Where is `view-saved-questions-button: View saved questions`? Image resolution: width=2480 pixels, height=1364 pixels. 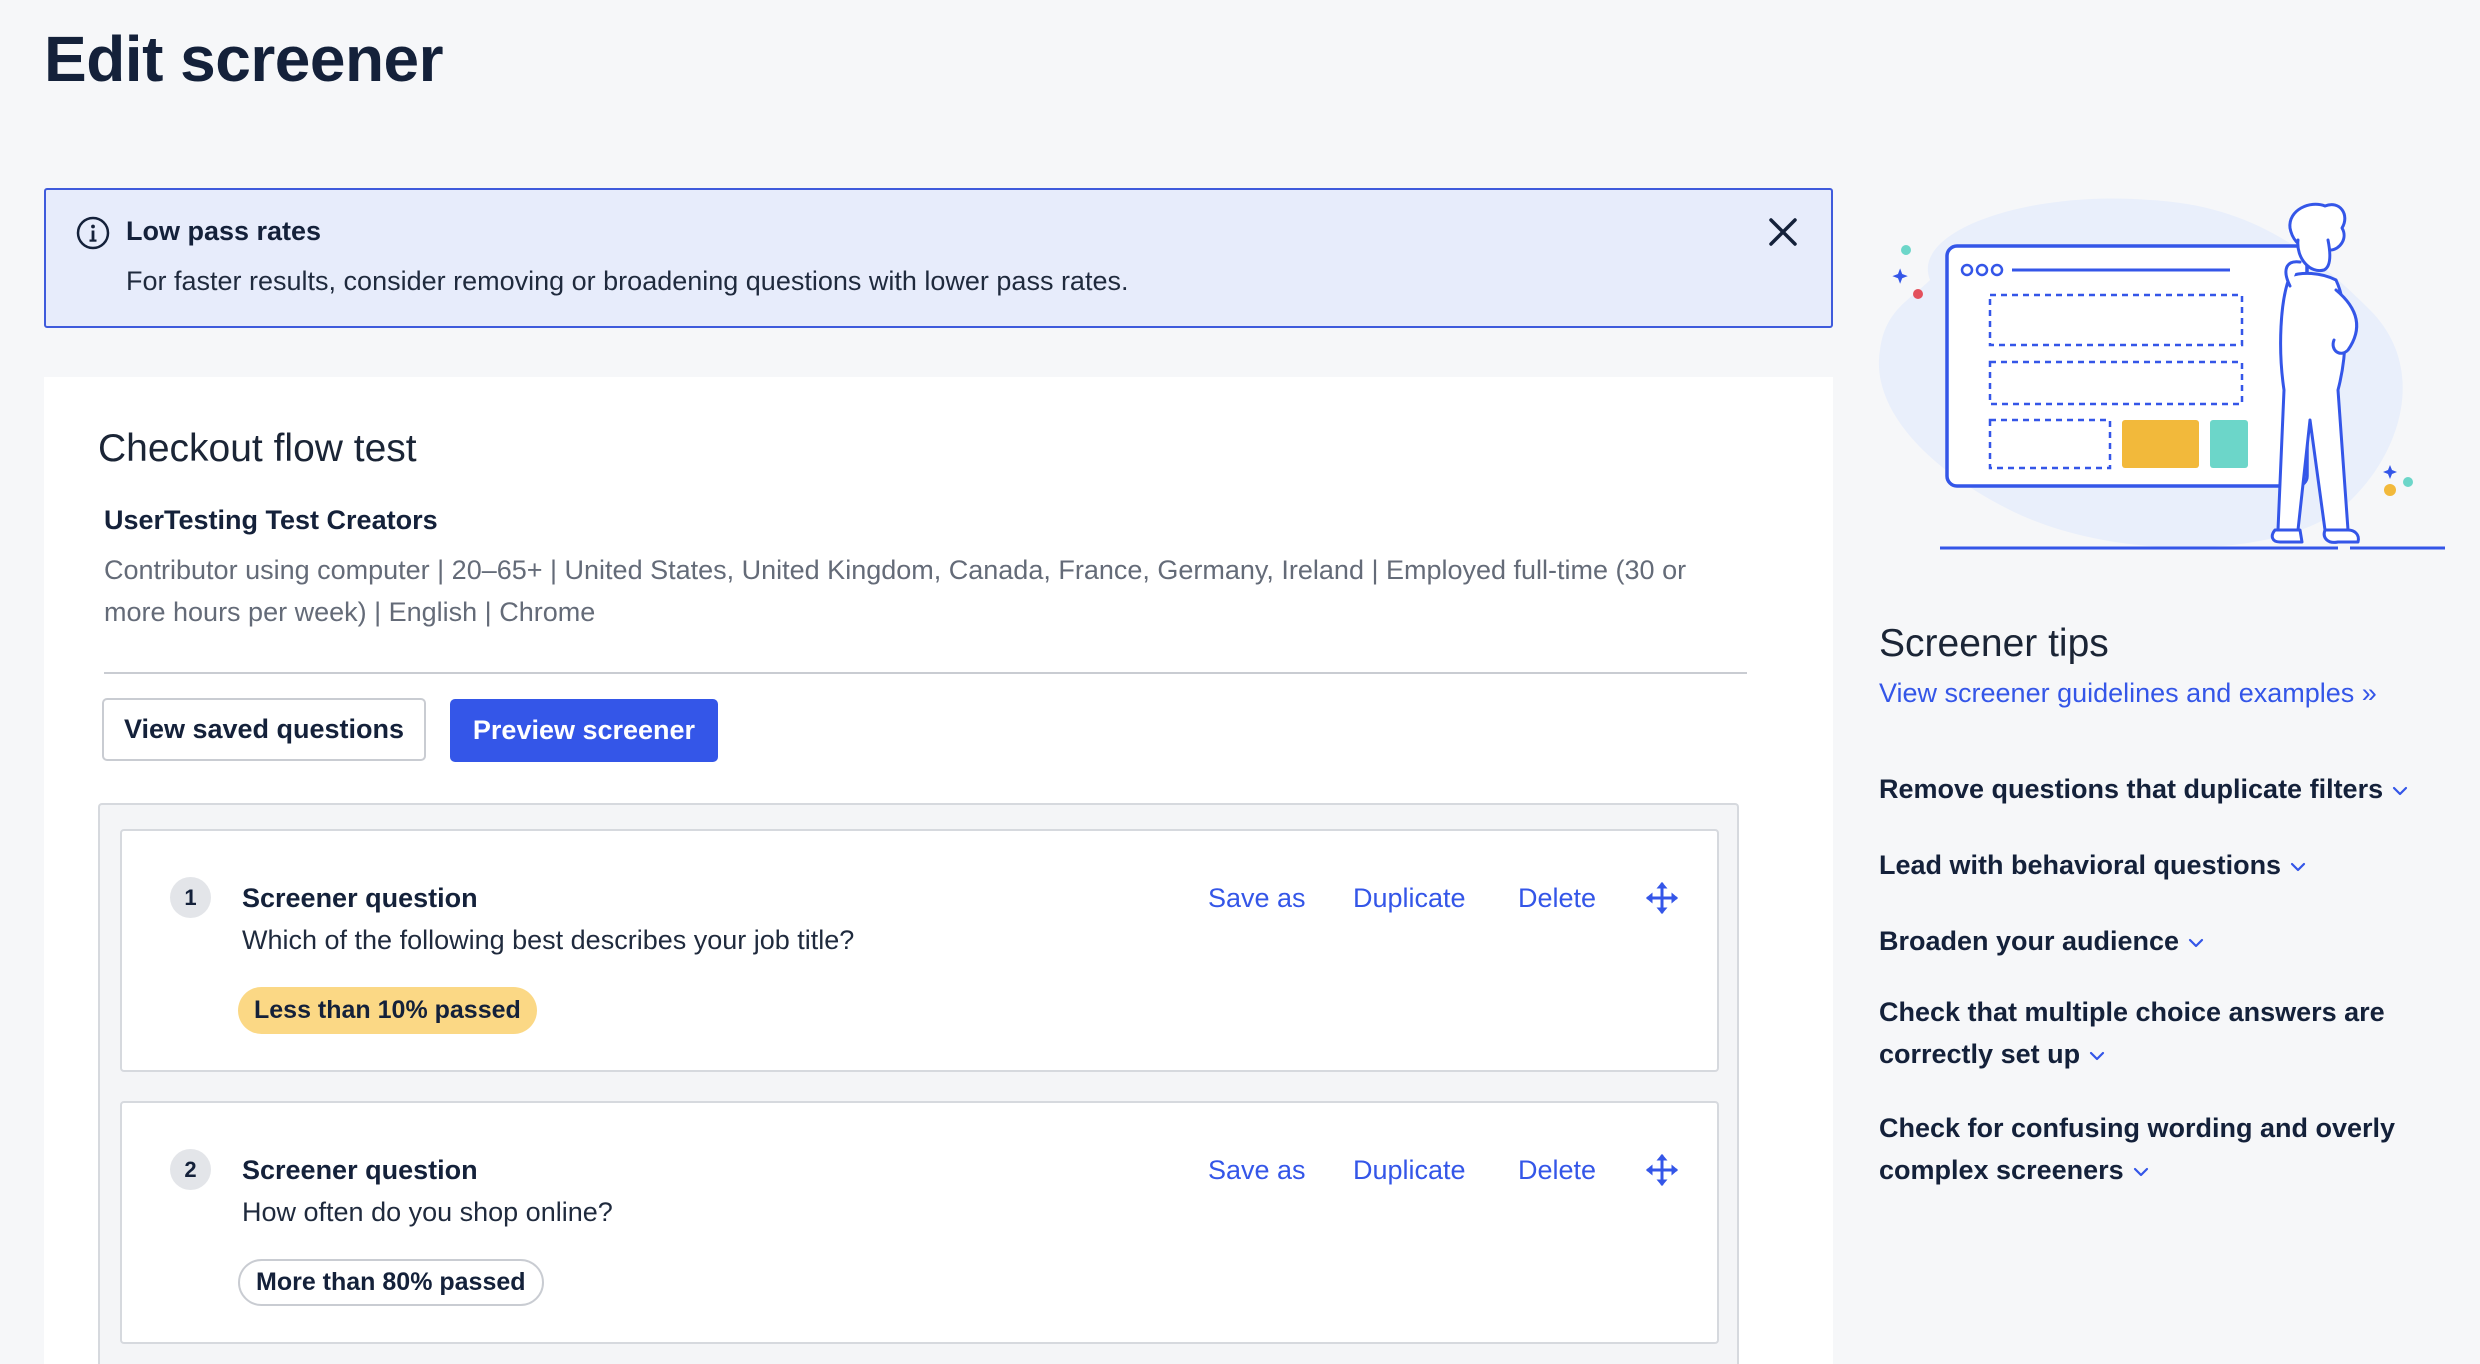
view-saved-questions-button: View saved questions is located at coordinates (264, 729).